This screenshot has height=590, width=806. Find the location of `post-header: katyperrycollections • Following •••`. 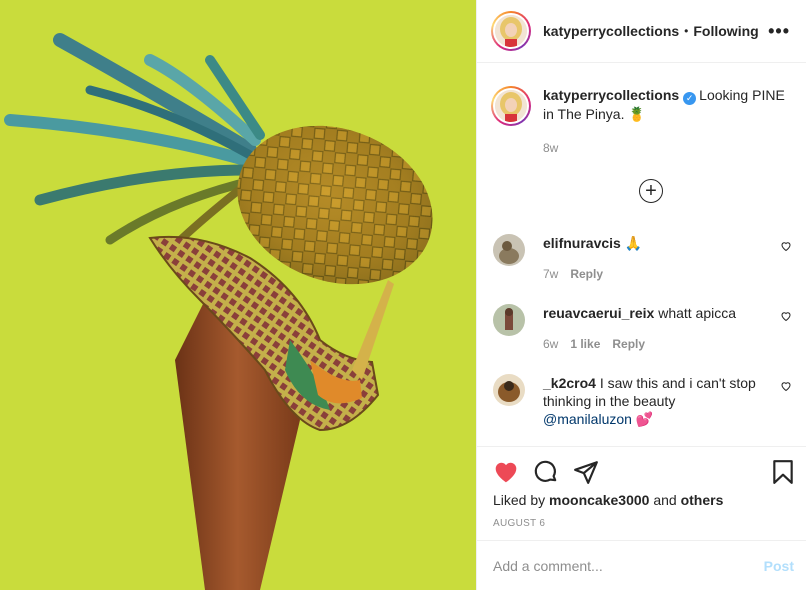

post-header: katyperrycollections • Following ••• is located at coordinates (641, 31).